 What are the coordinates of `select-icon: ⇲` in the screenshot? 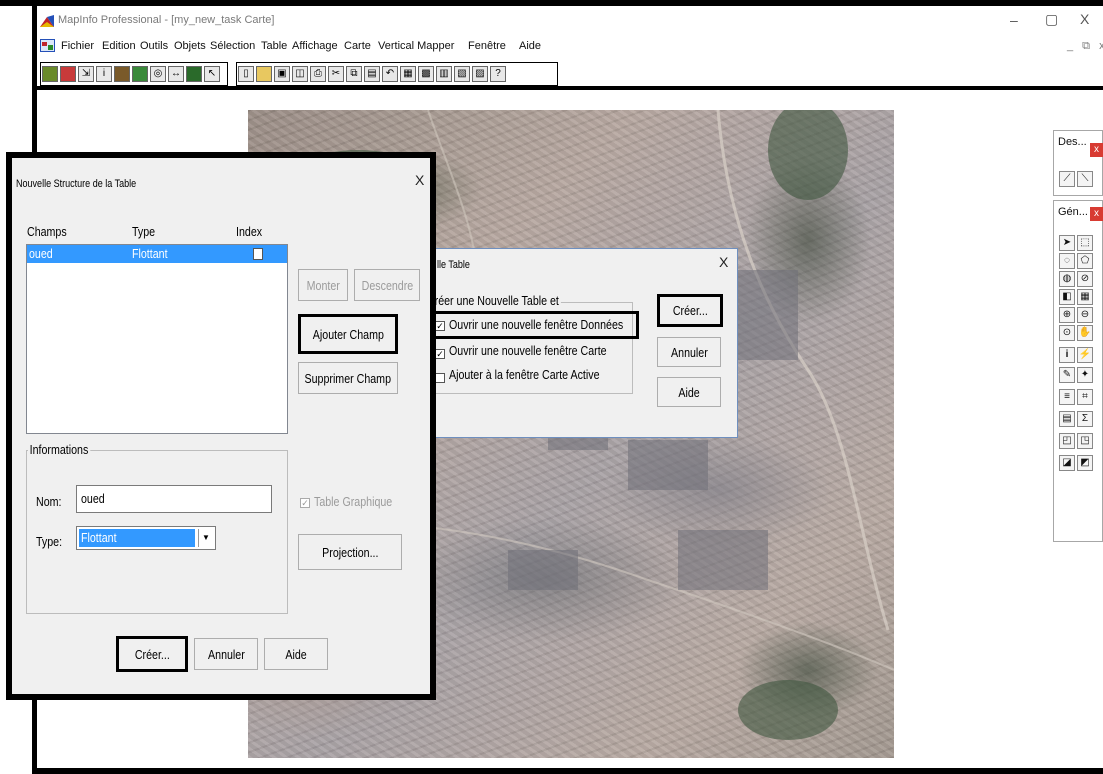 It's located at (86, 74).